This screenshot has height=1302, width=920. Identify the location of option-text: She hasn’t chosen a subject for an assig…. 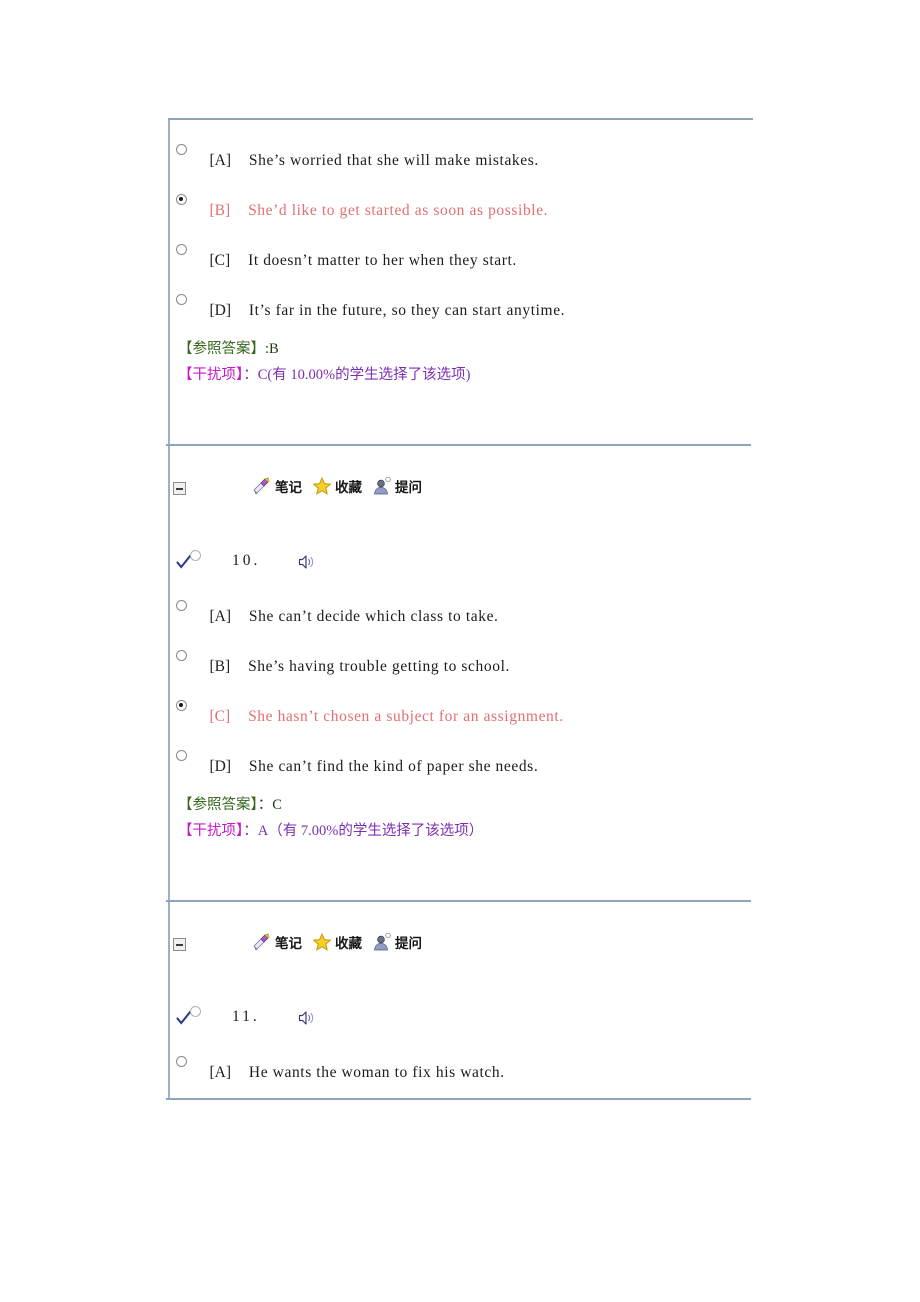
(406, 716).